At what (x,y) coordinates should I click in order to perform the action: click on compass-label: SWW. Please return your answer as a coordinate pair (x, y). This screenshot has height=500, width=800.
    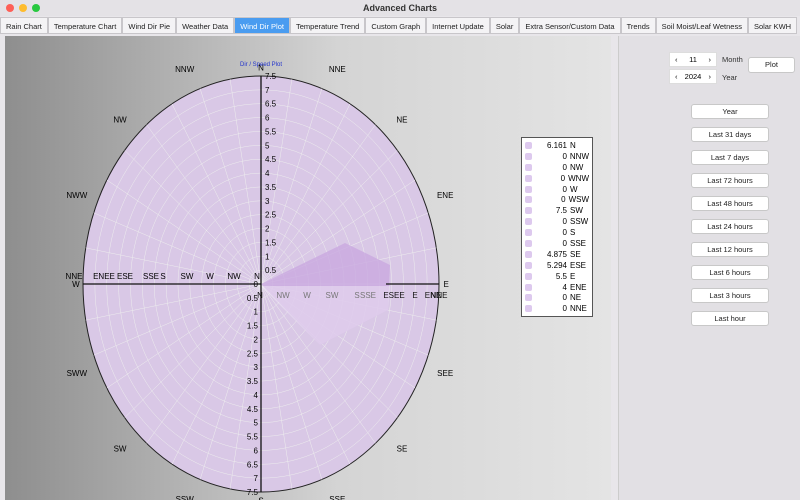
    Looking at the image, I should click on (77, 373).